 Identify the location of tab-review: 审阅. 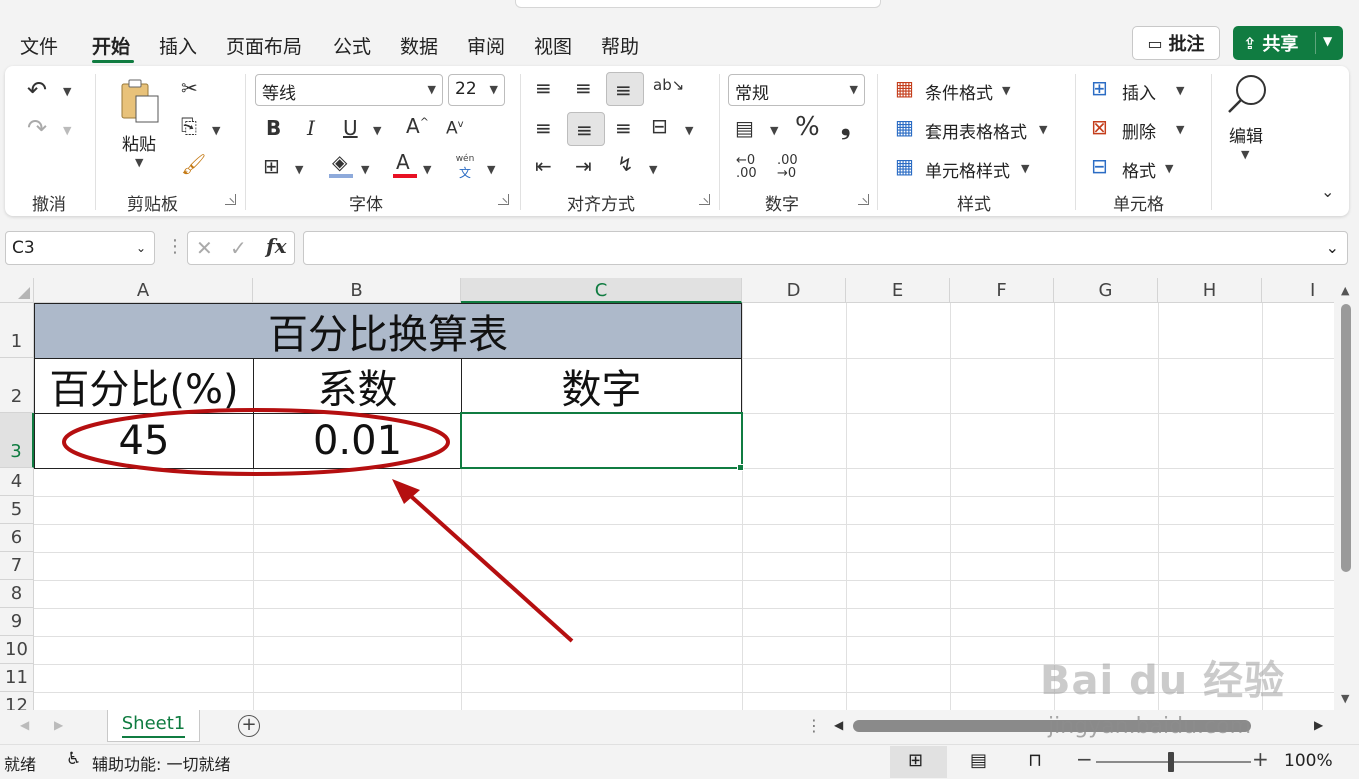
(486, 45).